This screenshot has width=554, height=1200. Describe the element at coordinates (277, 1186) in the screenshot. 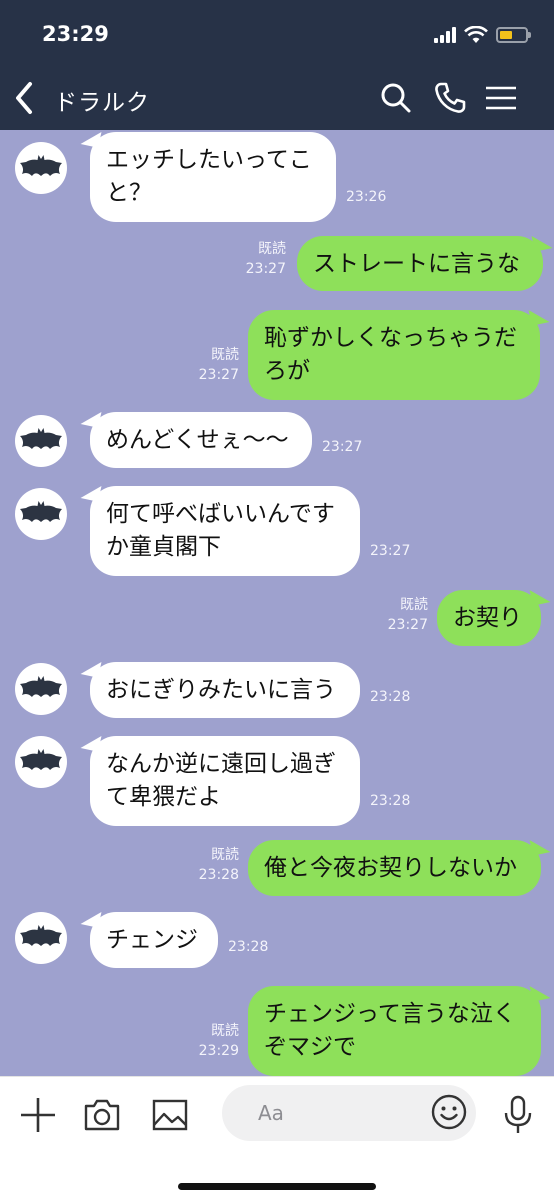

I see `home-indicator` at that location.